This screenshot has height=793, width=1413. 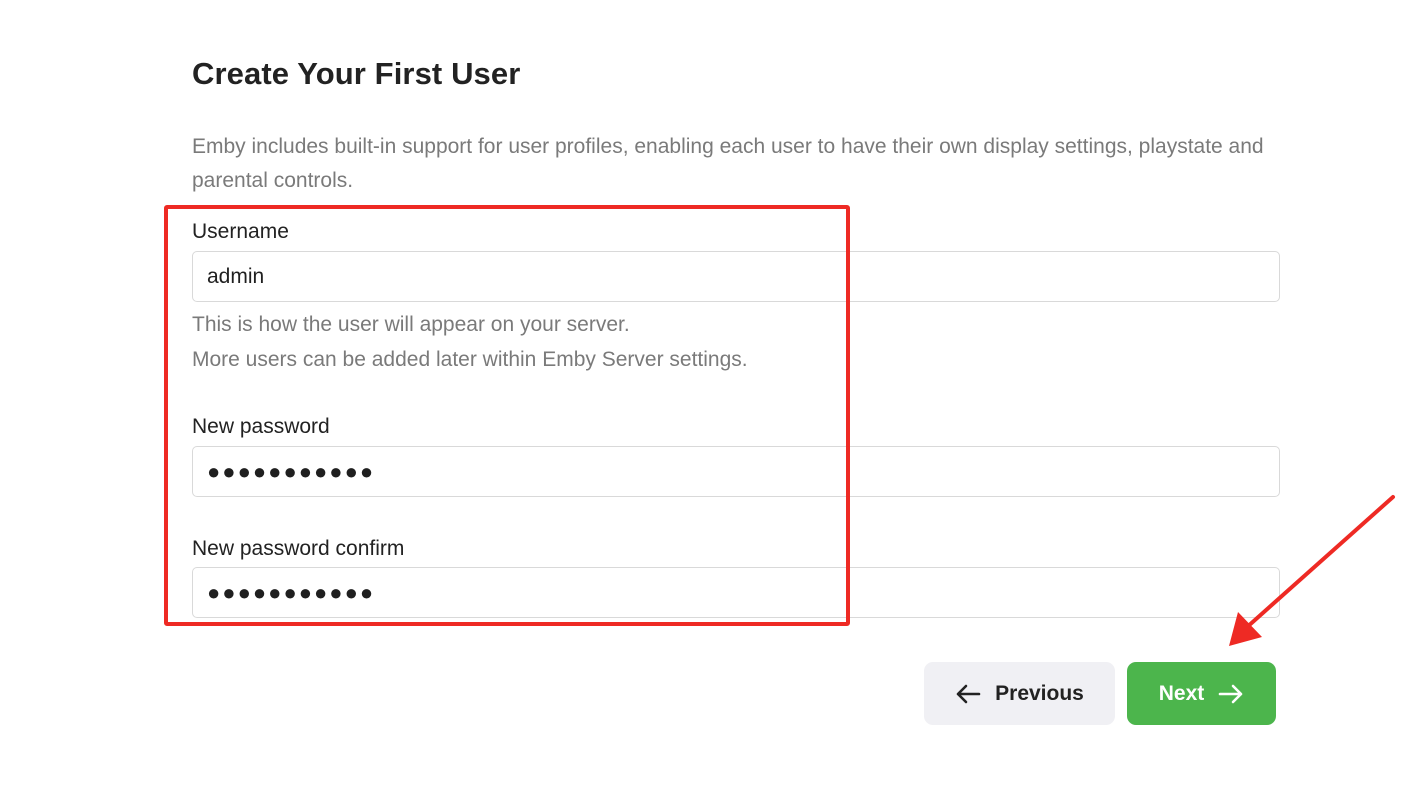 What do you see at coordinates (240, 231) in the screenshot?
I see `username-label: Username` at bounding box center [240, 231].